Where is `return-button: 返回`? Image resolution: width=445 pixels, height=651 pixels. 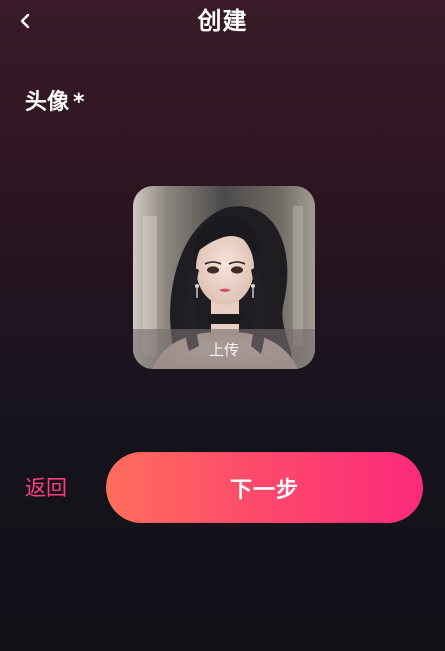 return-button: 返回 is located at coordinates (46, 488).